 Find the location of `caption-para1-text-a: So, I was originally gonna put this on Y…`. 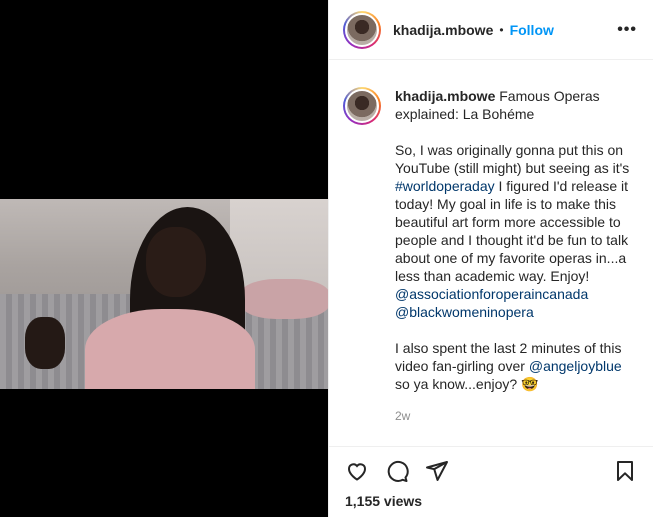

caption-para1-text-a: So, I was originally gonna put this on Y… is located at coordinates (512, 159).